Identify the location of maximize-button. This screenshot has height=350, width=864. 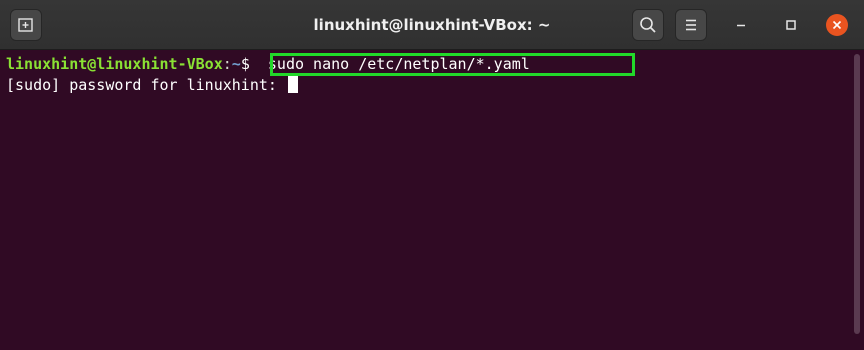
(791, 25).